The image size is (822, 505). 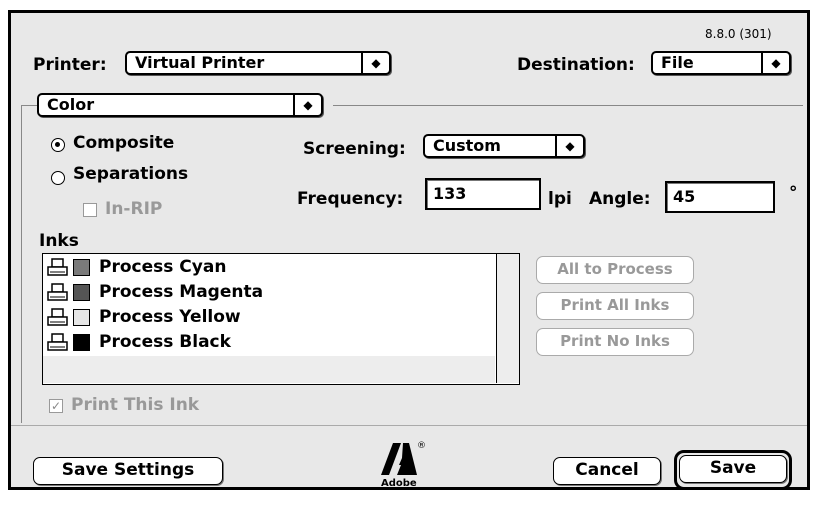 What do you see at coordinates (134, 209) in the screenshot?
I see `in-rip-label: In-RIP` at bounding box center [134, 209].